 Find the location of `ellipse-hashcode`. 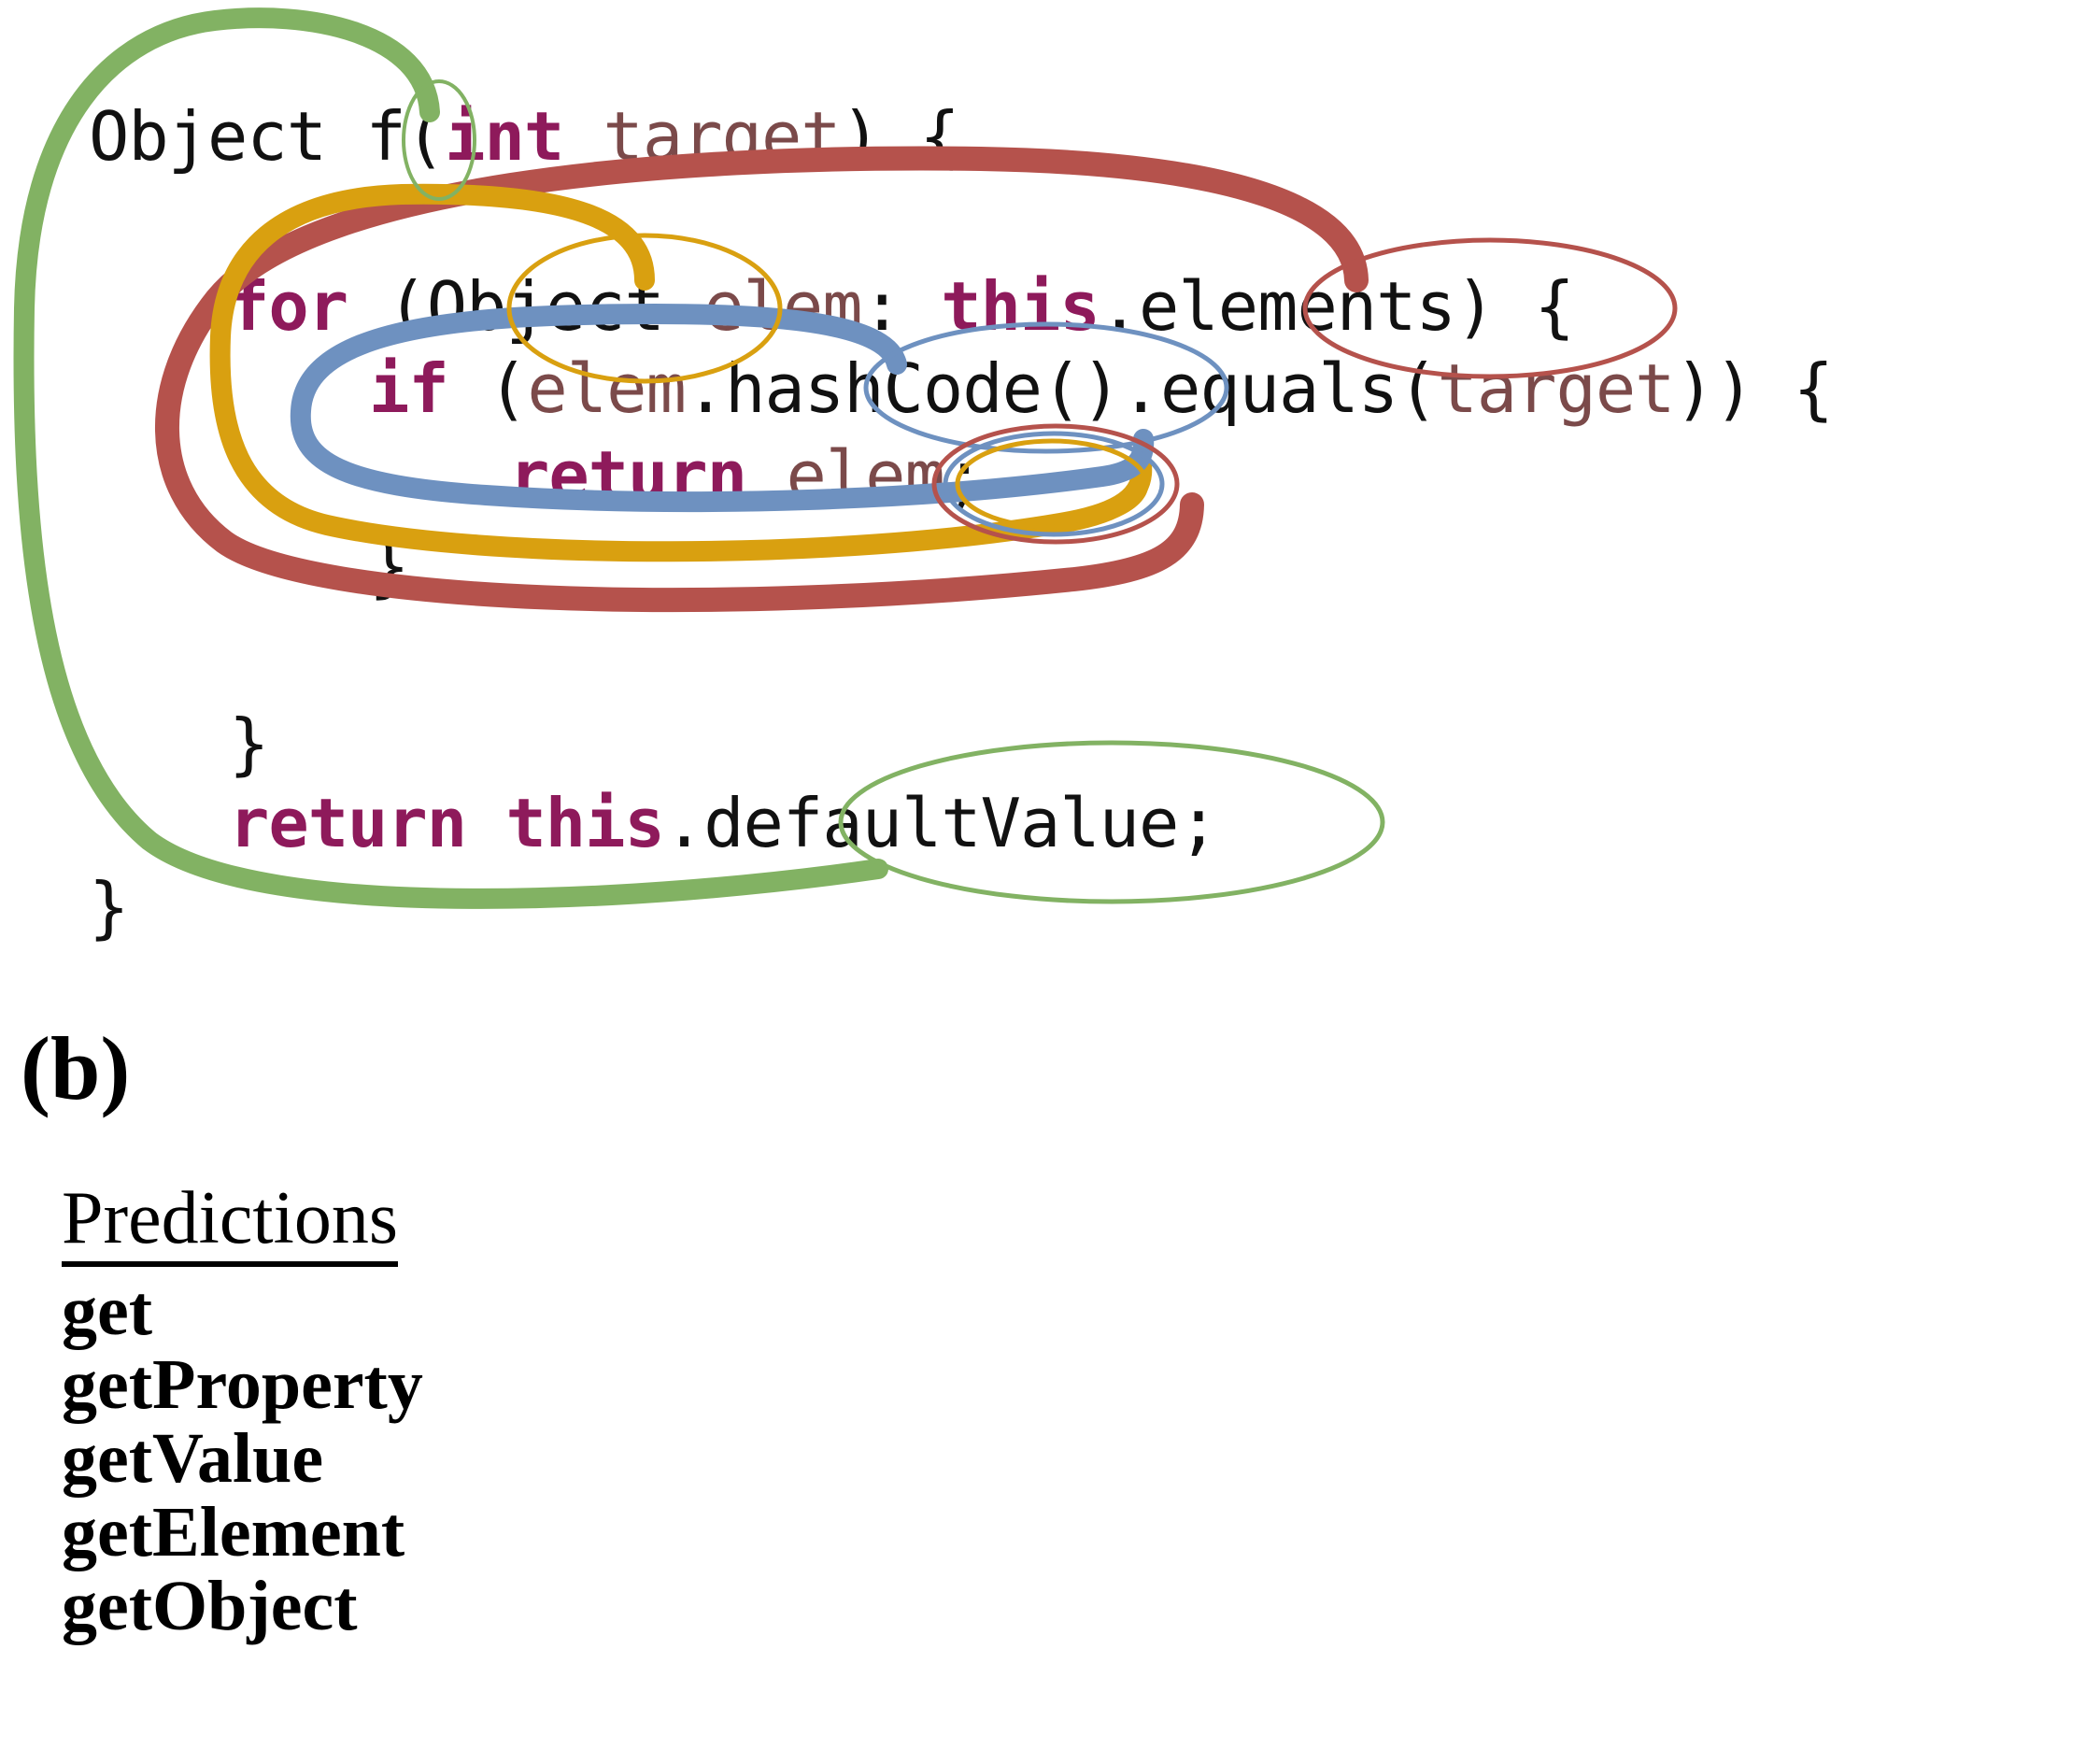

ellipse-hashcode is located at coordinates (1046, 387).